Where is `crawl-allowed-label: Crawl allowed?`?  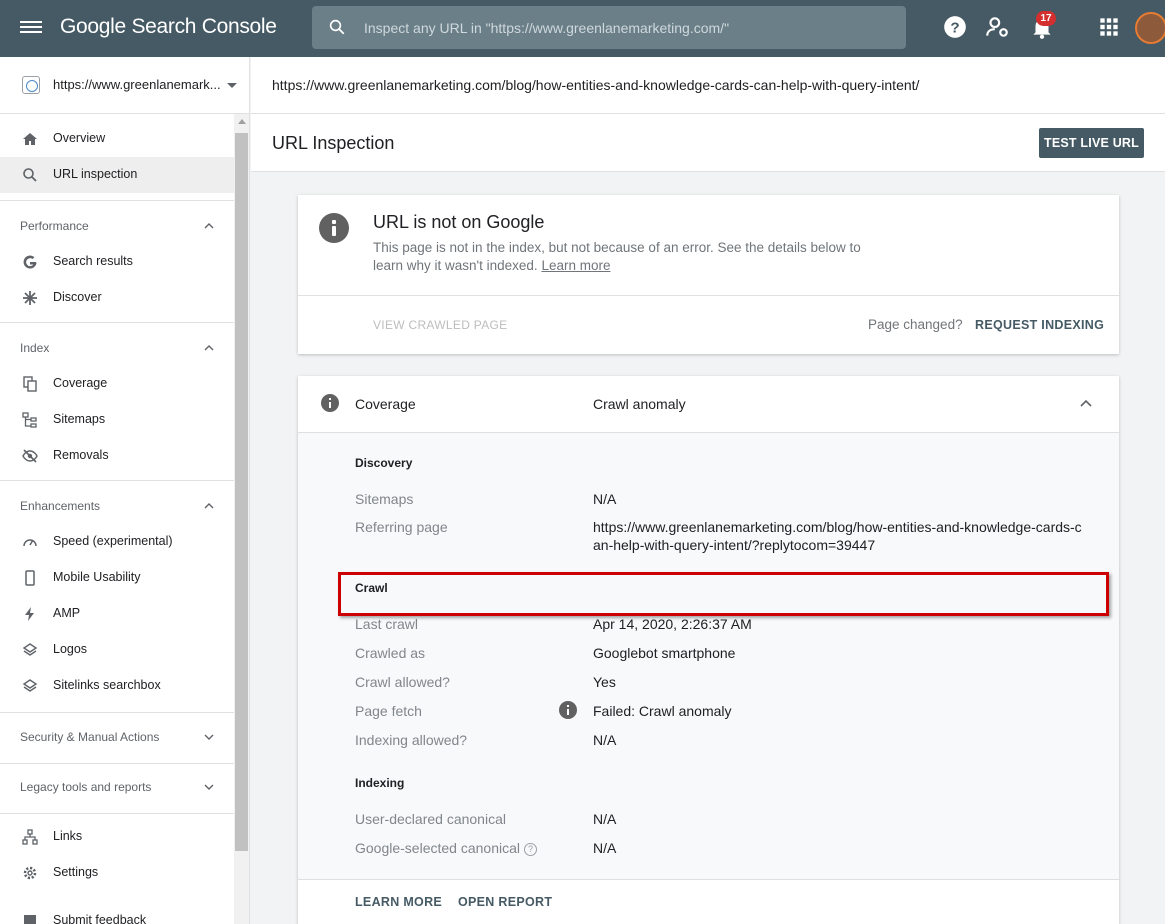
crawl-allowed-label: Crawl allowed? is located at coordinates (402, 682).